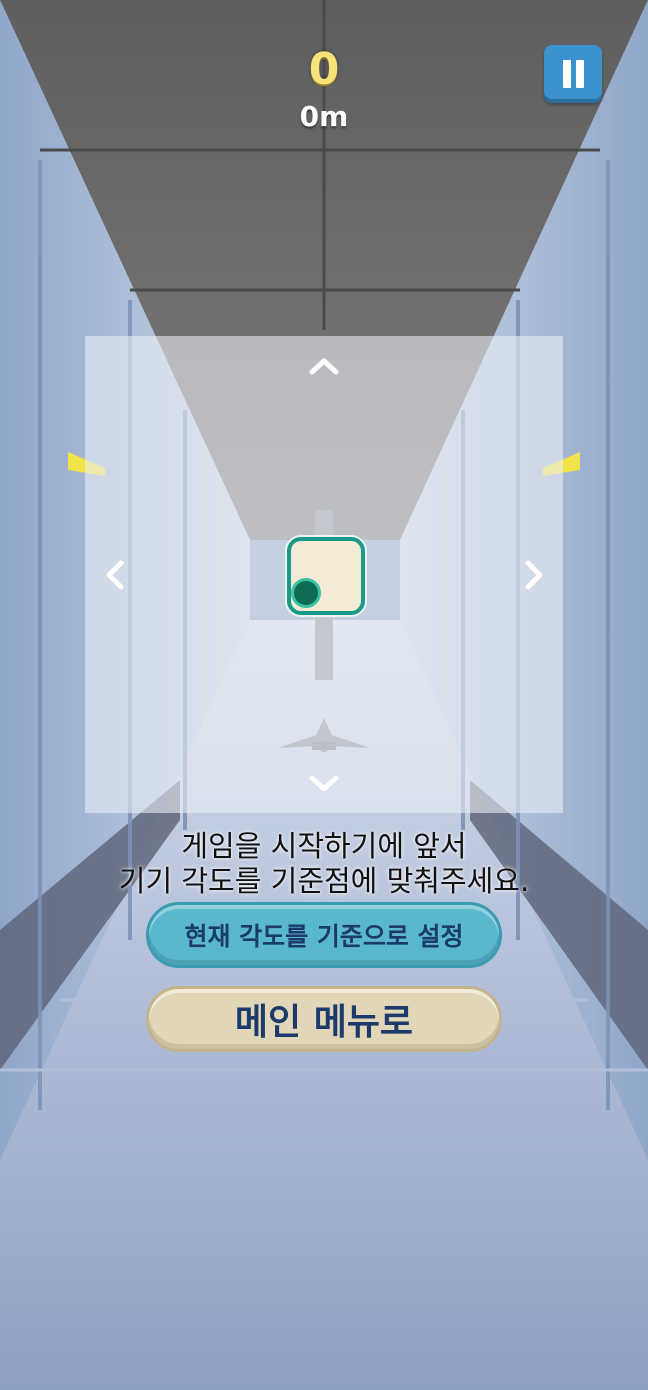 The width and height of the screenshot is (648, 1390). What do you see at coordinates (324, 116) in the screenshot?
I see `distance-counter: 0m` at bounding box center [324, 116].